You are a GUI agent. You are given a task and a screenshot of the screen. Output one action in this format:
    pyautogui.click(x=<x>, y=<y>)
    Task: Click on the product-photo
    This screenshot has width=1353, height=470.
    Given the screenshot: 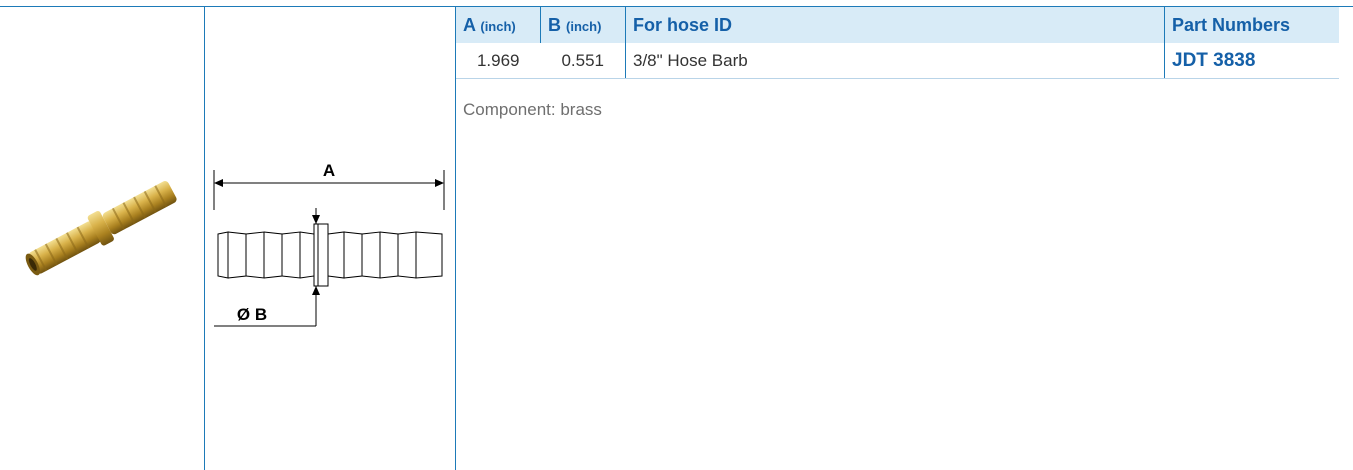 What is the action you would take?
    pyautogui.click(x=101, y=228)
    